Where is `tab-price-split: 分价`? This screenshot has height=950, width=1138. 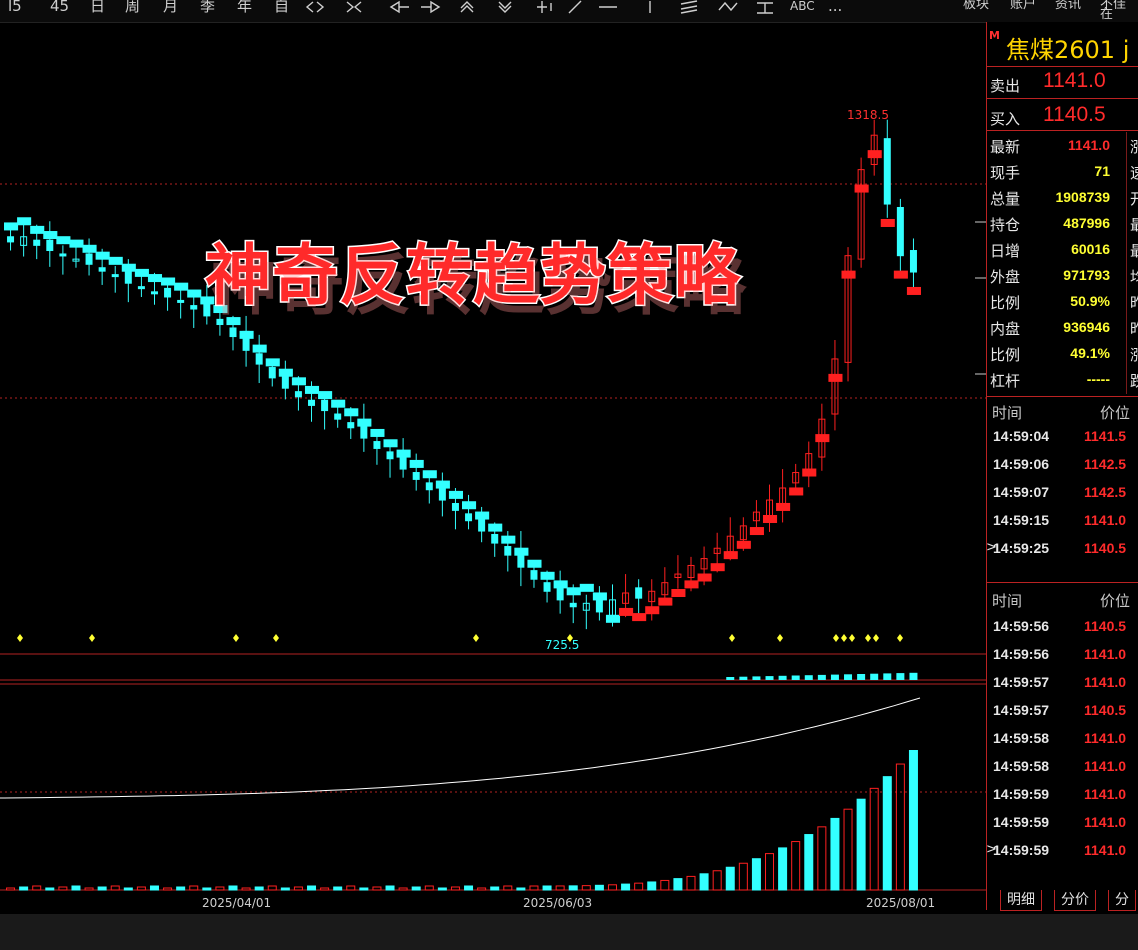 tab-price-split: 分价 is located at coordinates (1075, 900).